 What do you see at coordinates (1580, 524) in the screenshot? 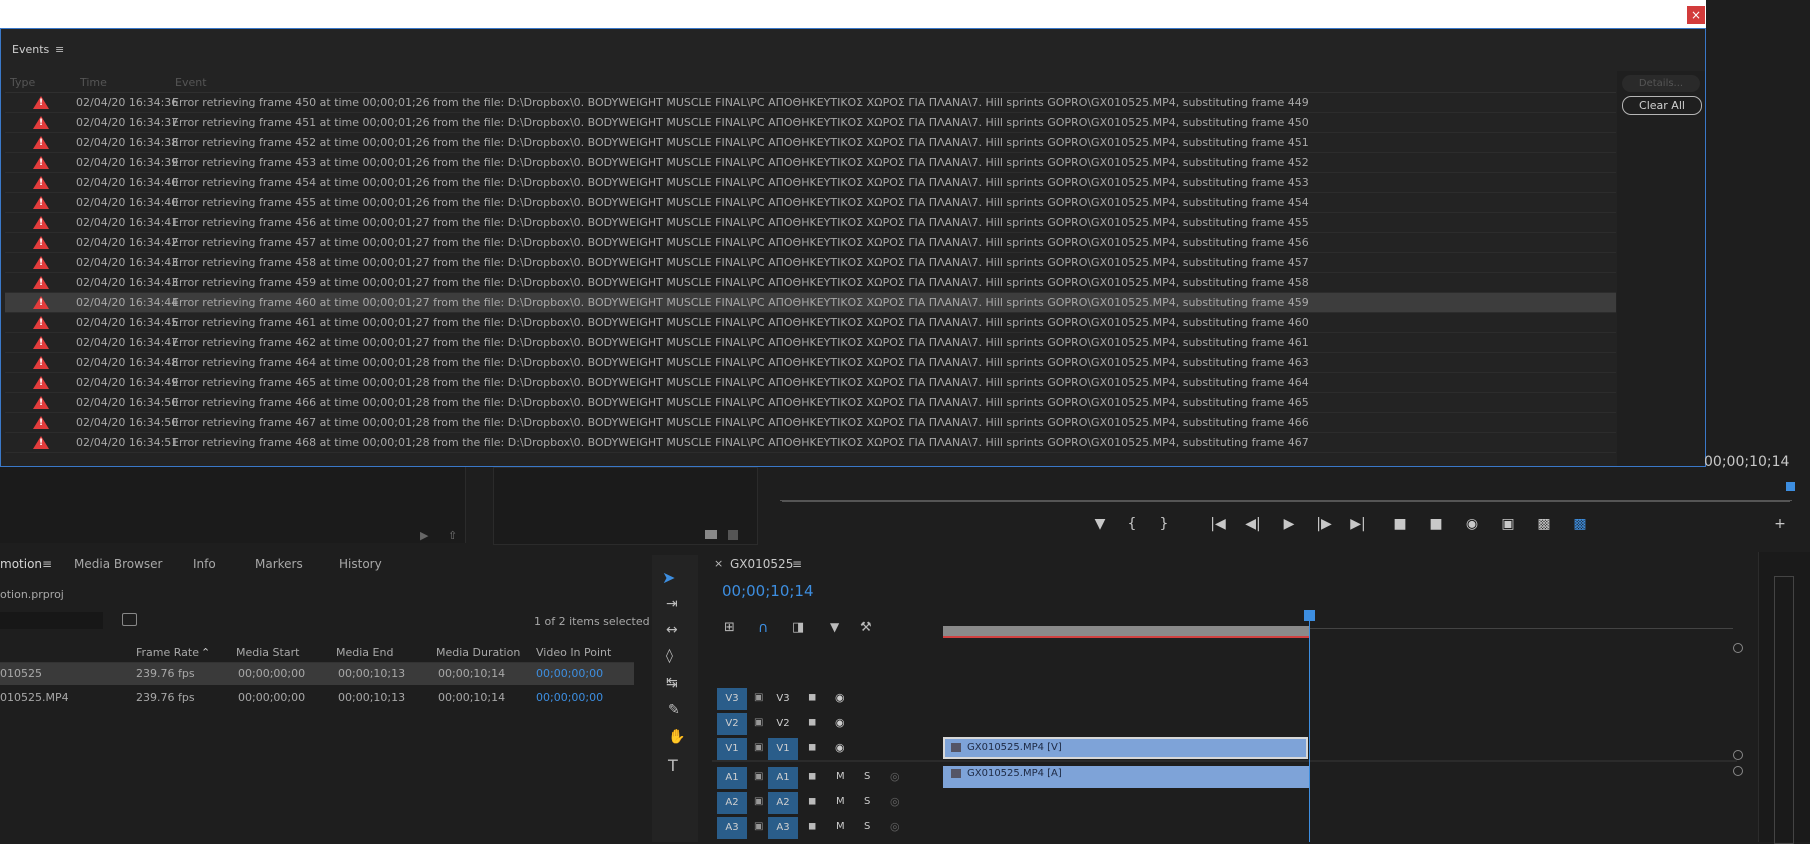
I see `multicam-icon: ▩` at bounding box center [1580, 524].